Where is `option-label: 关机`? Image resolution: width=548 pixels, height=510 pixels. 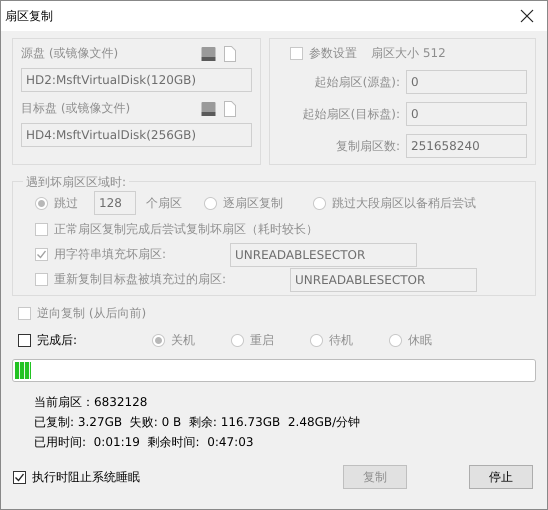
option-label: 关机 is located at coordinates (183, 340).